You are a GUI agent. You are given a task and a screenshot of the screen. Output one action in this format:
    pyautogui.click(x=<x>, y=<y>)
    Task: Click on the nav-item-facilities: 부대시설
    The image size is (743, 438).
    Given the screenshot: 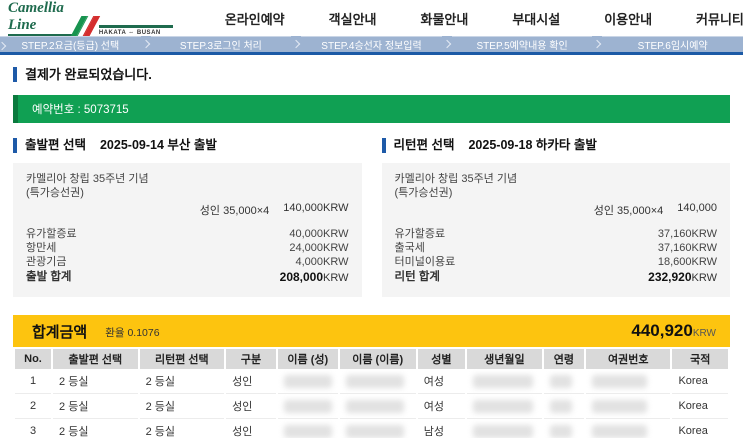 What is the action you would take?
    pyautogui.click(x=536, y=18)
    